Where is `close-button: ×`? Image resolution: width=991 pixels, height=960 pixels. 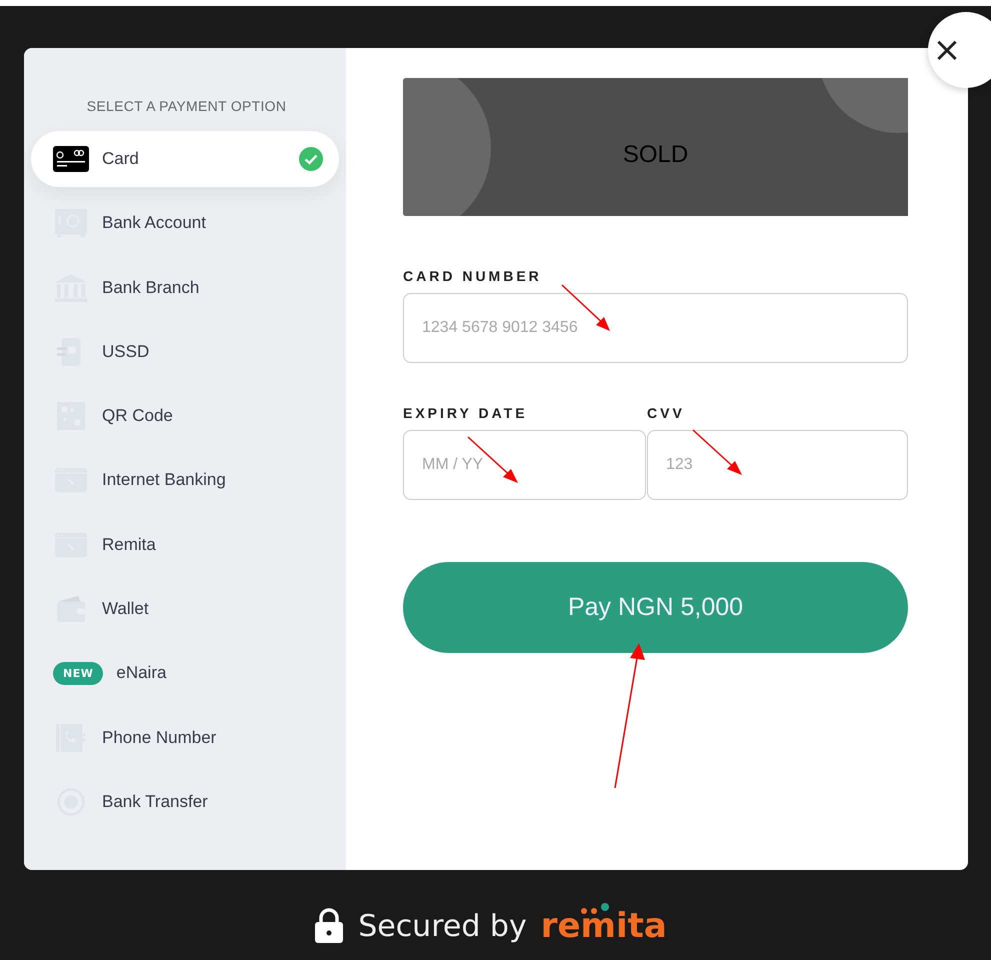
close-button: × is located at coordinates (959, 50).